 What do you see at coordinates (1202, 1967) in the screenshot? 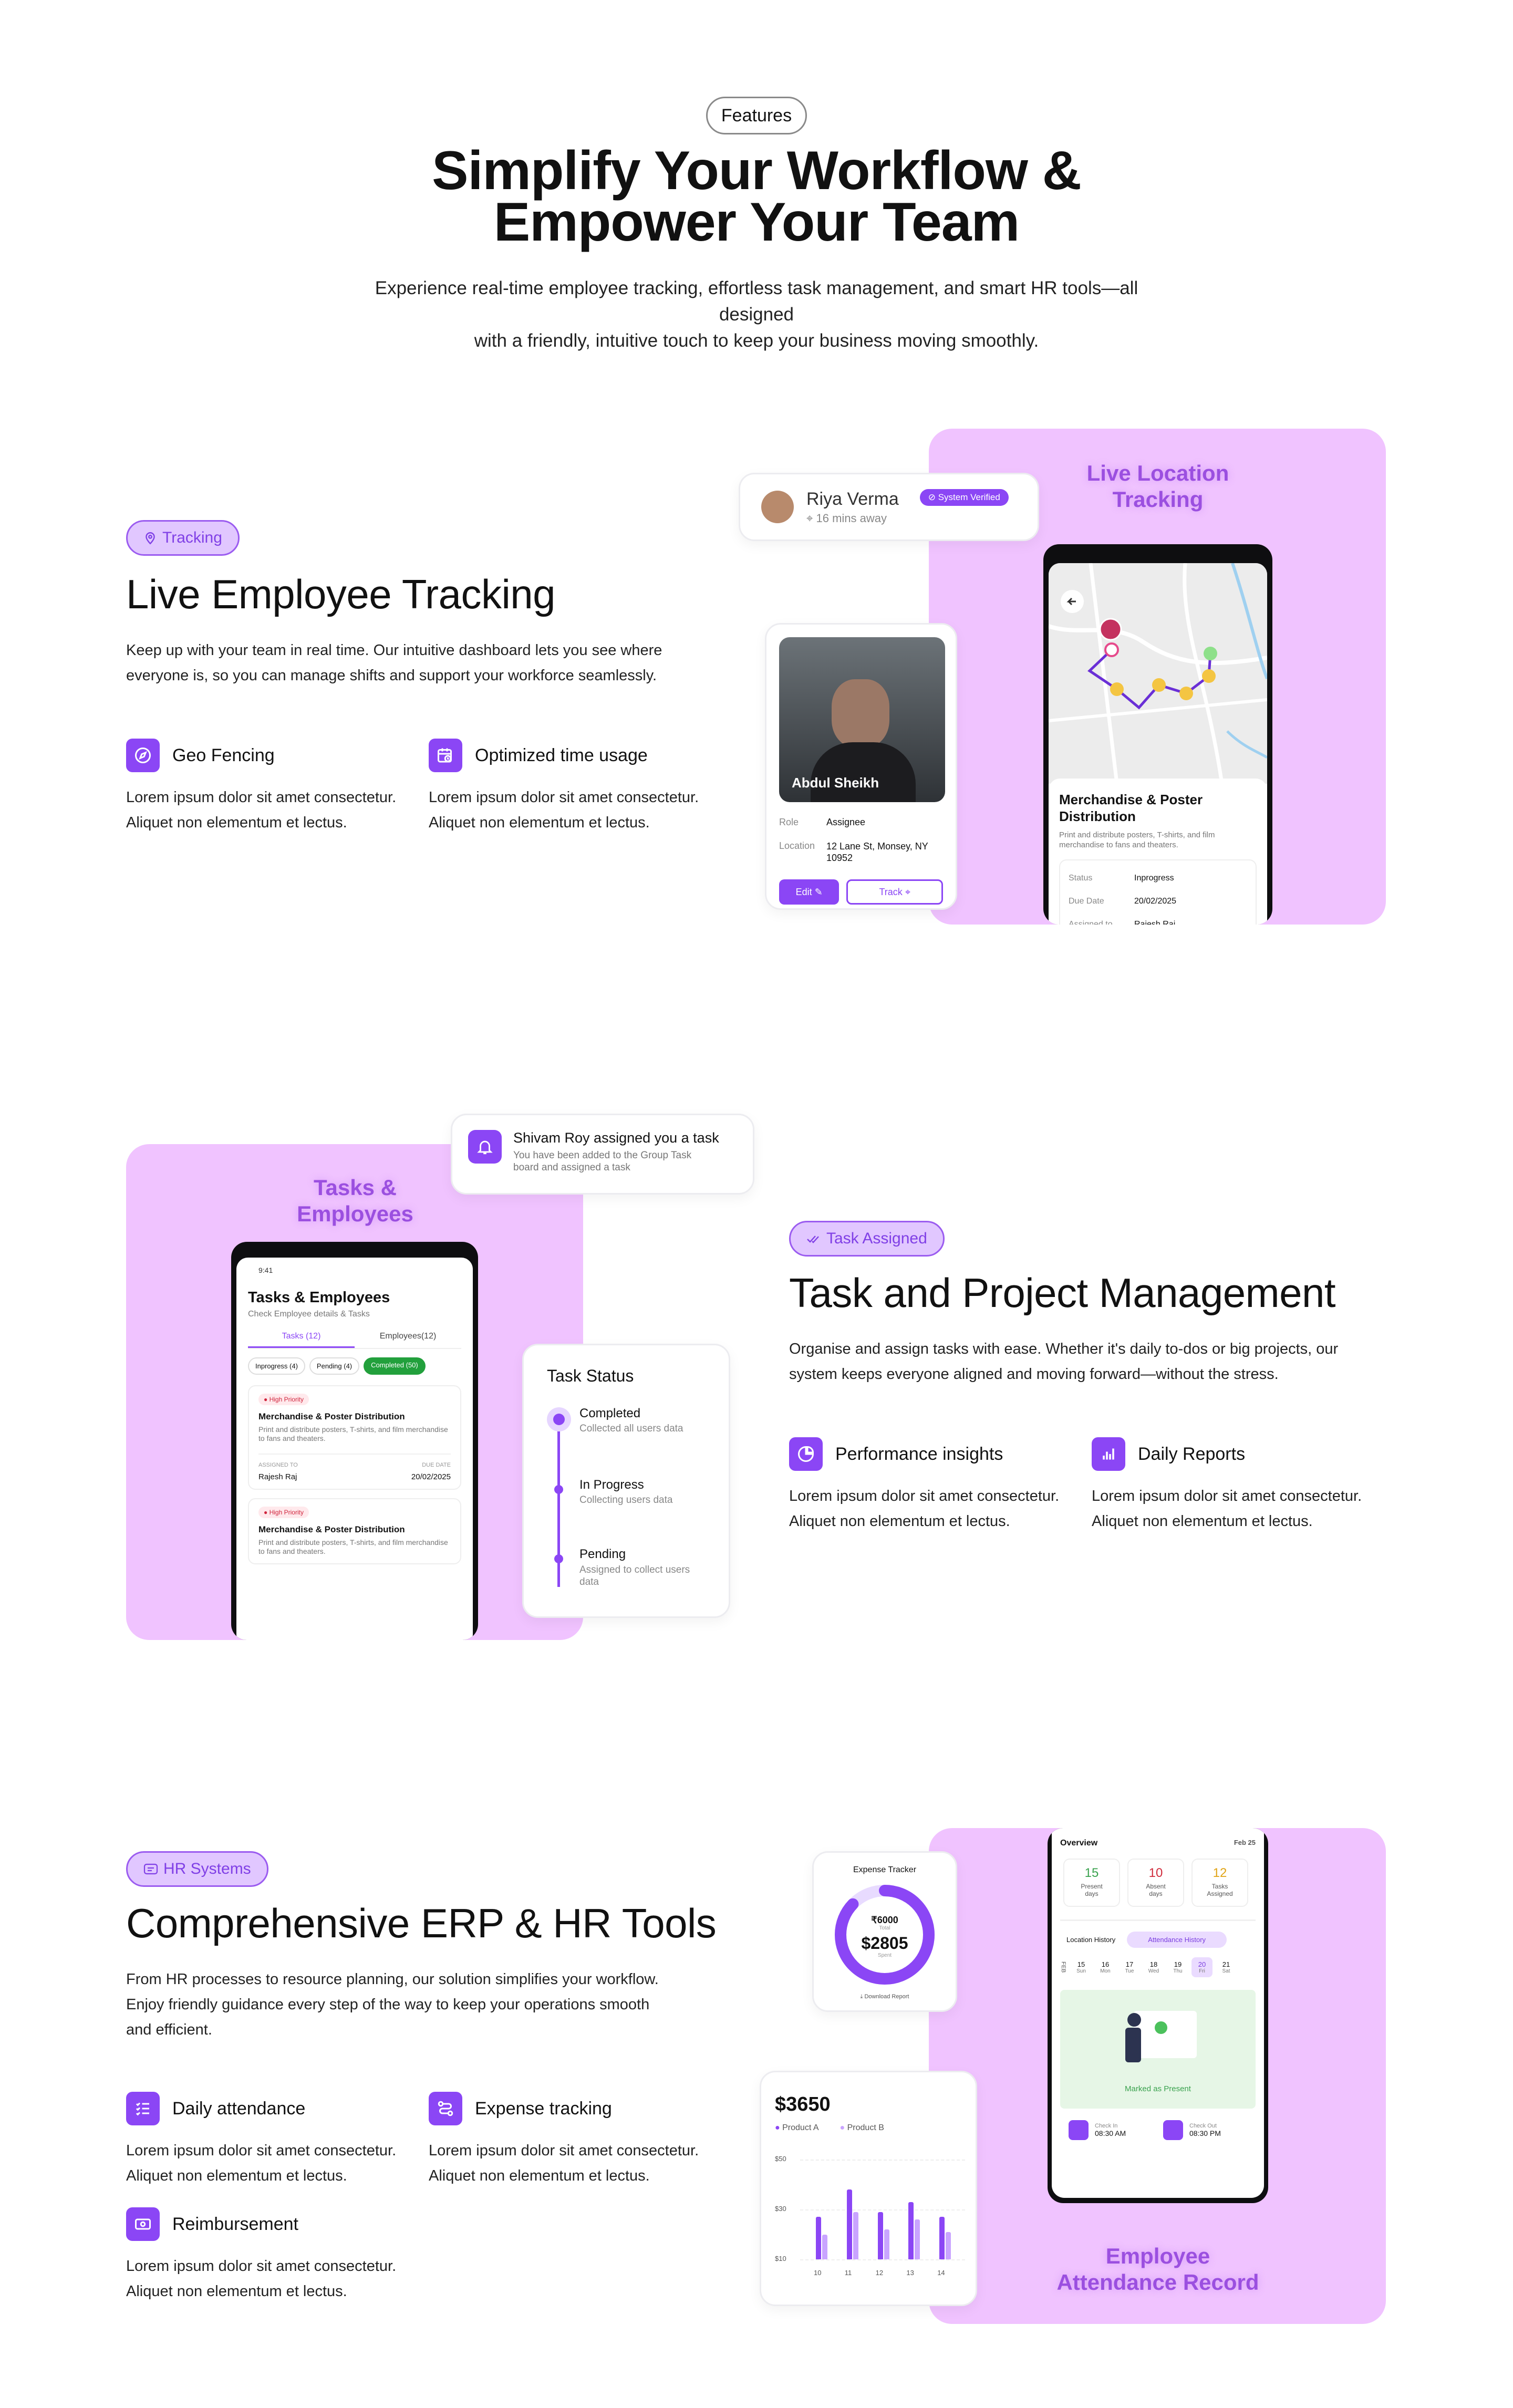
I see `calendar-day: 20 Fri` at bounding box center [1202, 1967].